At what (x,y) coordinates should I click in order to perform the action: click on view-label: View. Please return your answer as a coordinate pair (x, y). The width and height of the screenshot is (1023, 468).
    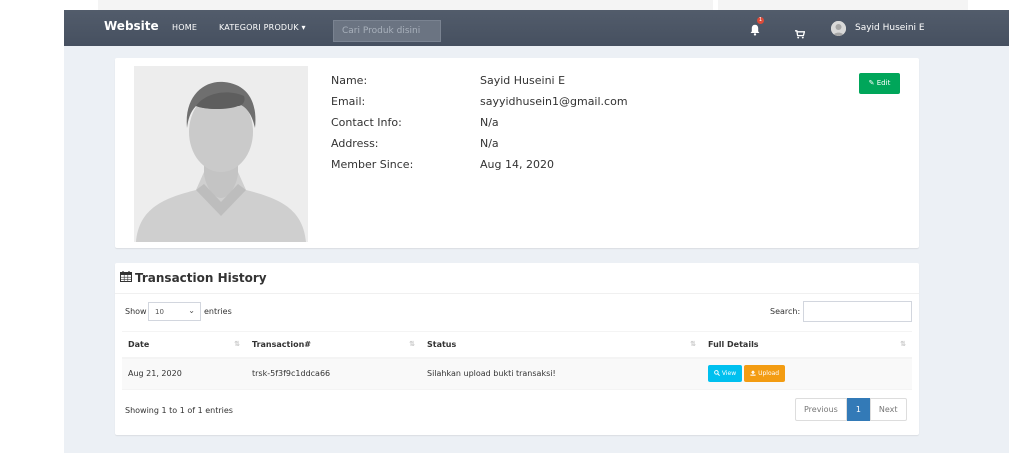
    Looking at the image, I should click on (729, 374).